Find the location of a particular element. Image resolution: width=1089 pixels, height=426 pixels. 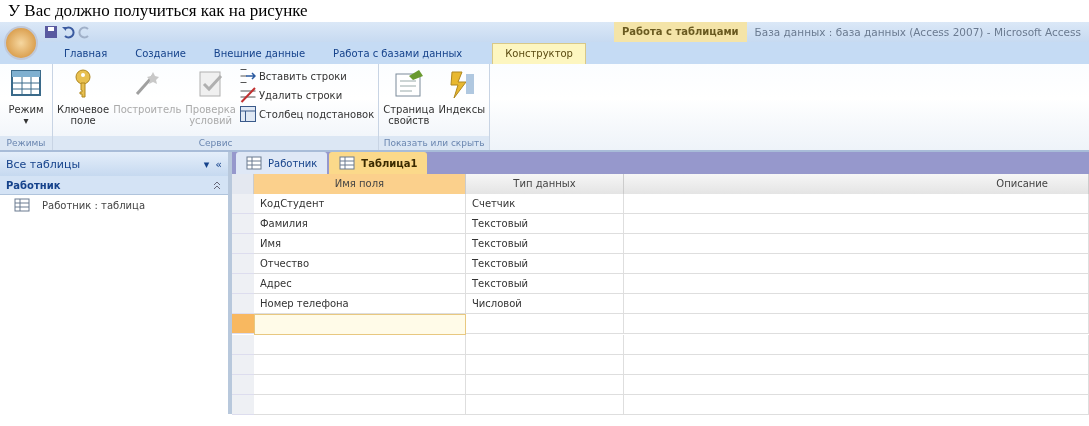

lookup-column-icon is located at coordinates (247, 114).